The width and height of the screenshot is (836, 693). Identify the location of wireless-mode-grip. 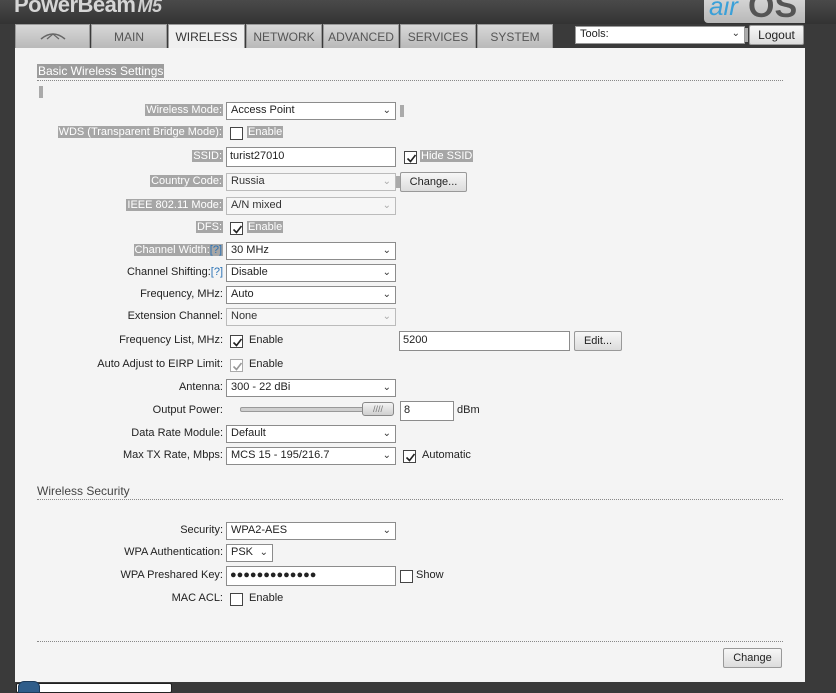
(402, 111).